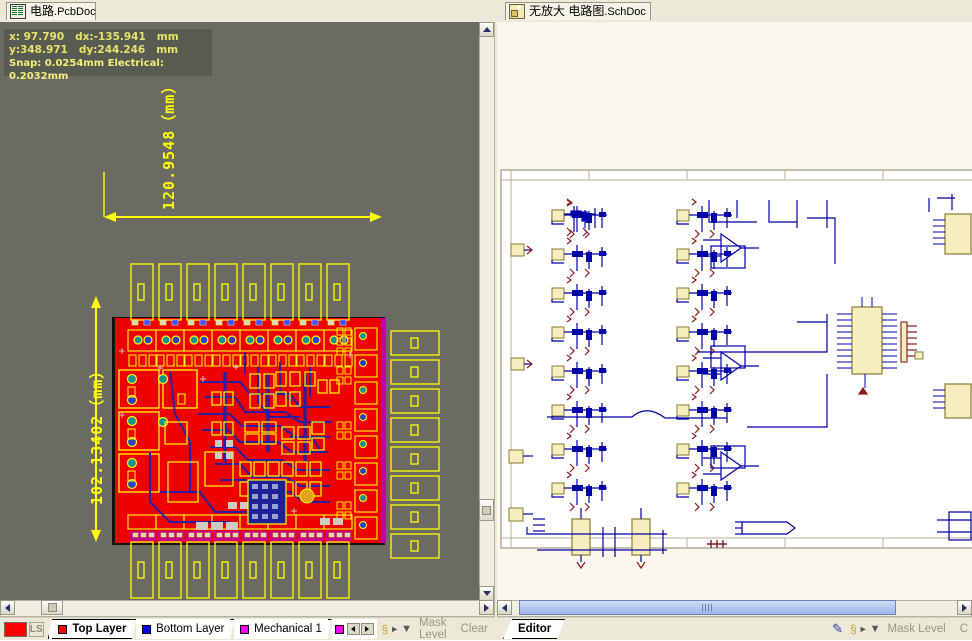  I want to click on pcb-horizontal-scrollbar, so click(247, 608).